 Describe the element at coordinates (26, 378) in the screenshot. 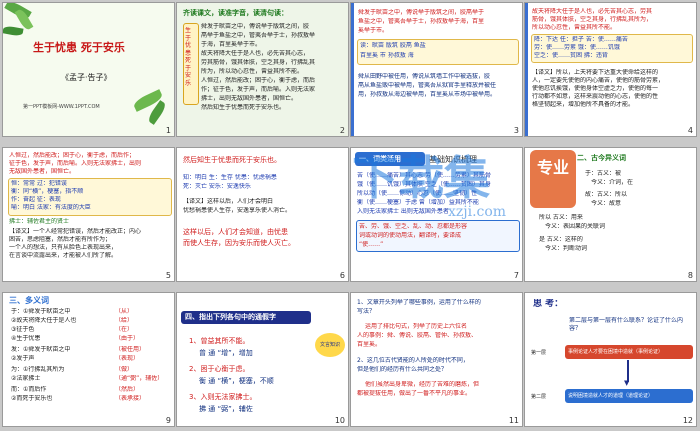

I see `list-item: ②法家拂士` at that location.